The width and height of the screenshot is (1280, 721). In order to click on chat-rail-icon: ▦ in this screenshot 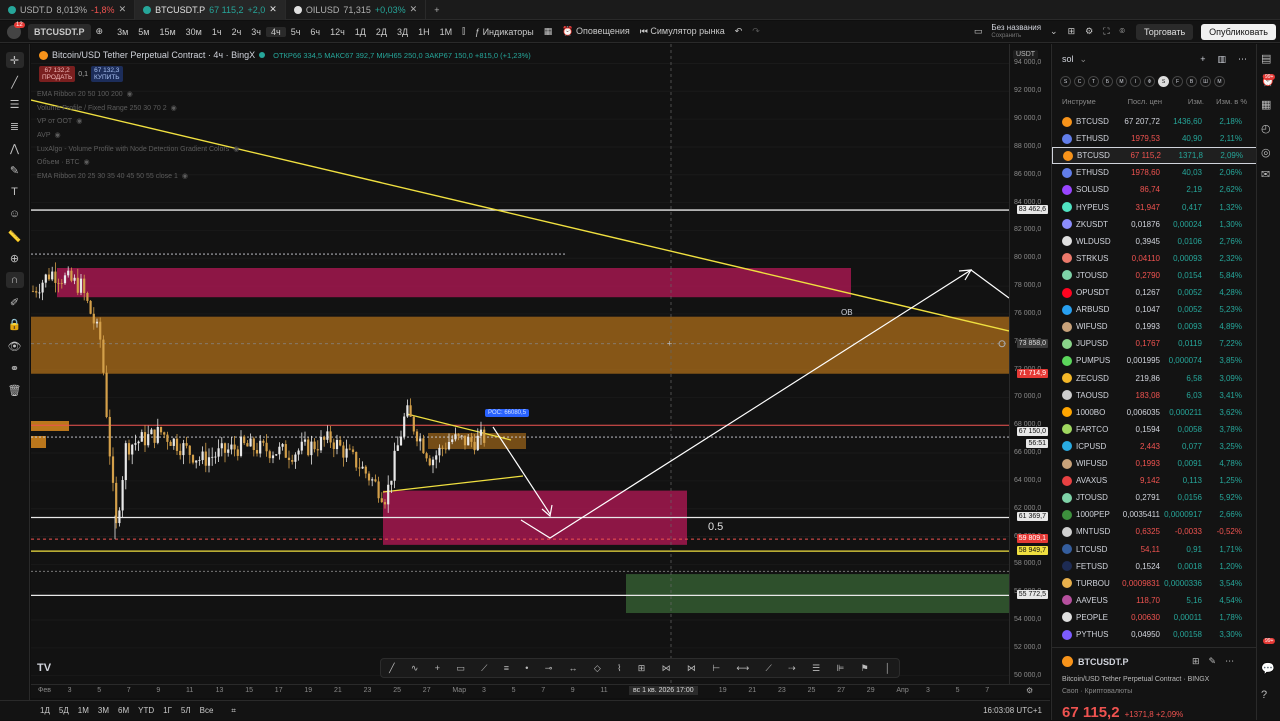, I will do `click(1266, 104)`.